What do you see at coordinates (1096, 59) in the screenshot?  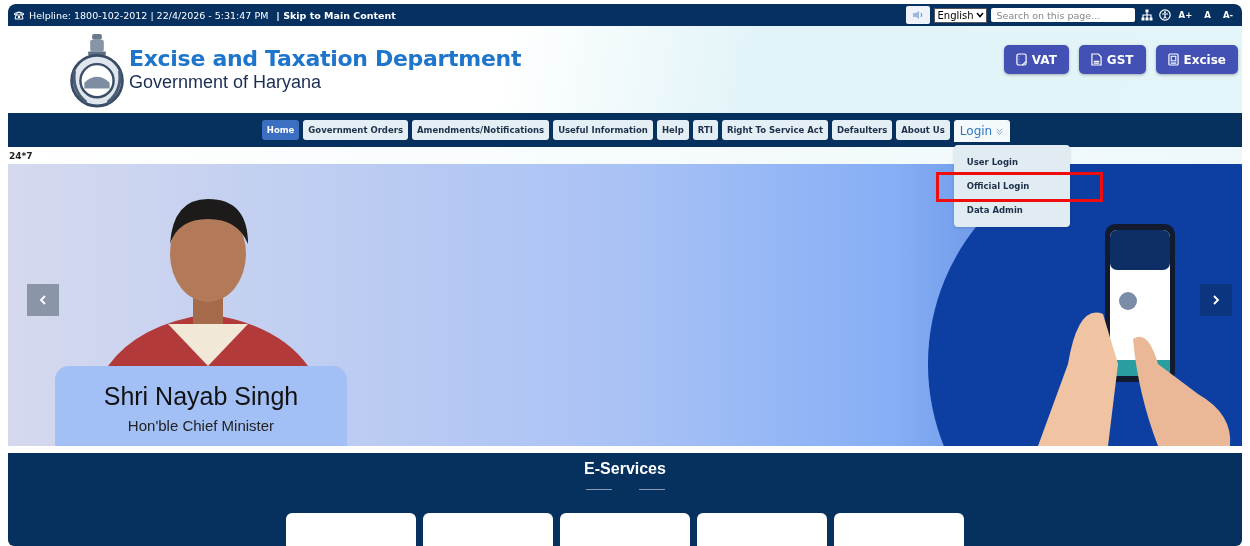 I see `file-icon` at bounding box center [1096, 59].